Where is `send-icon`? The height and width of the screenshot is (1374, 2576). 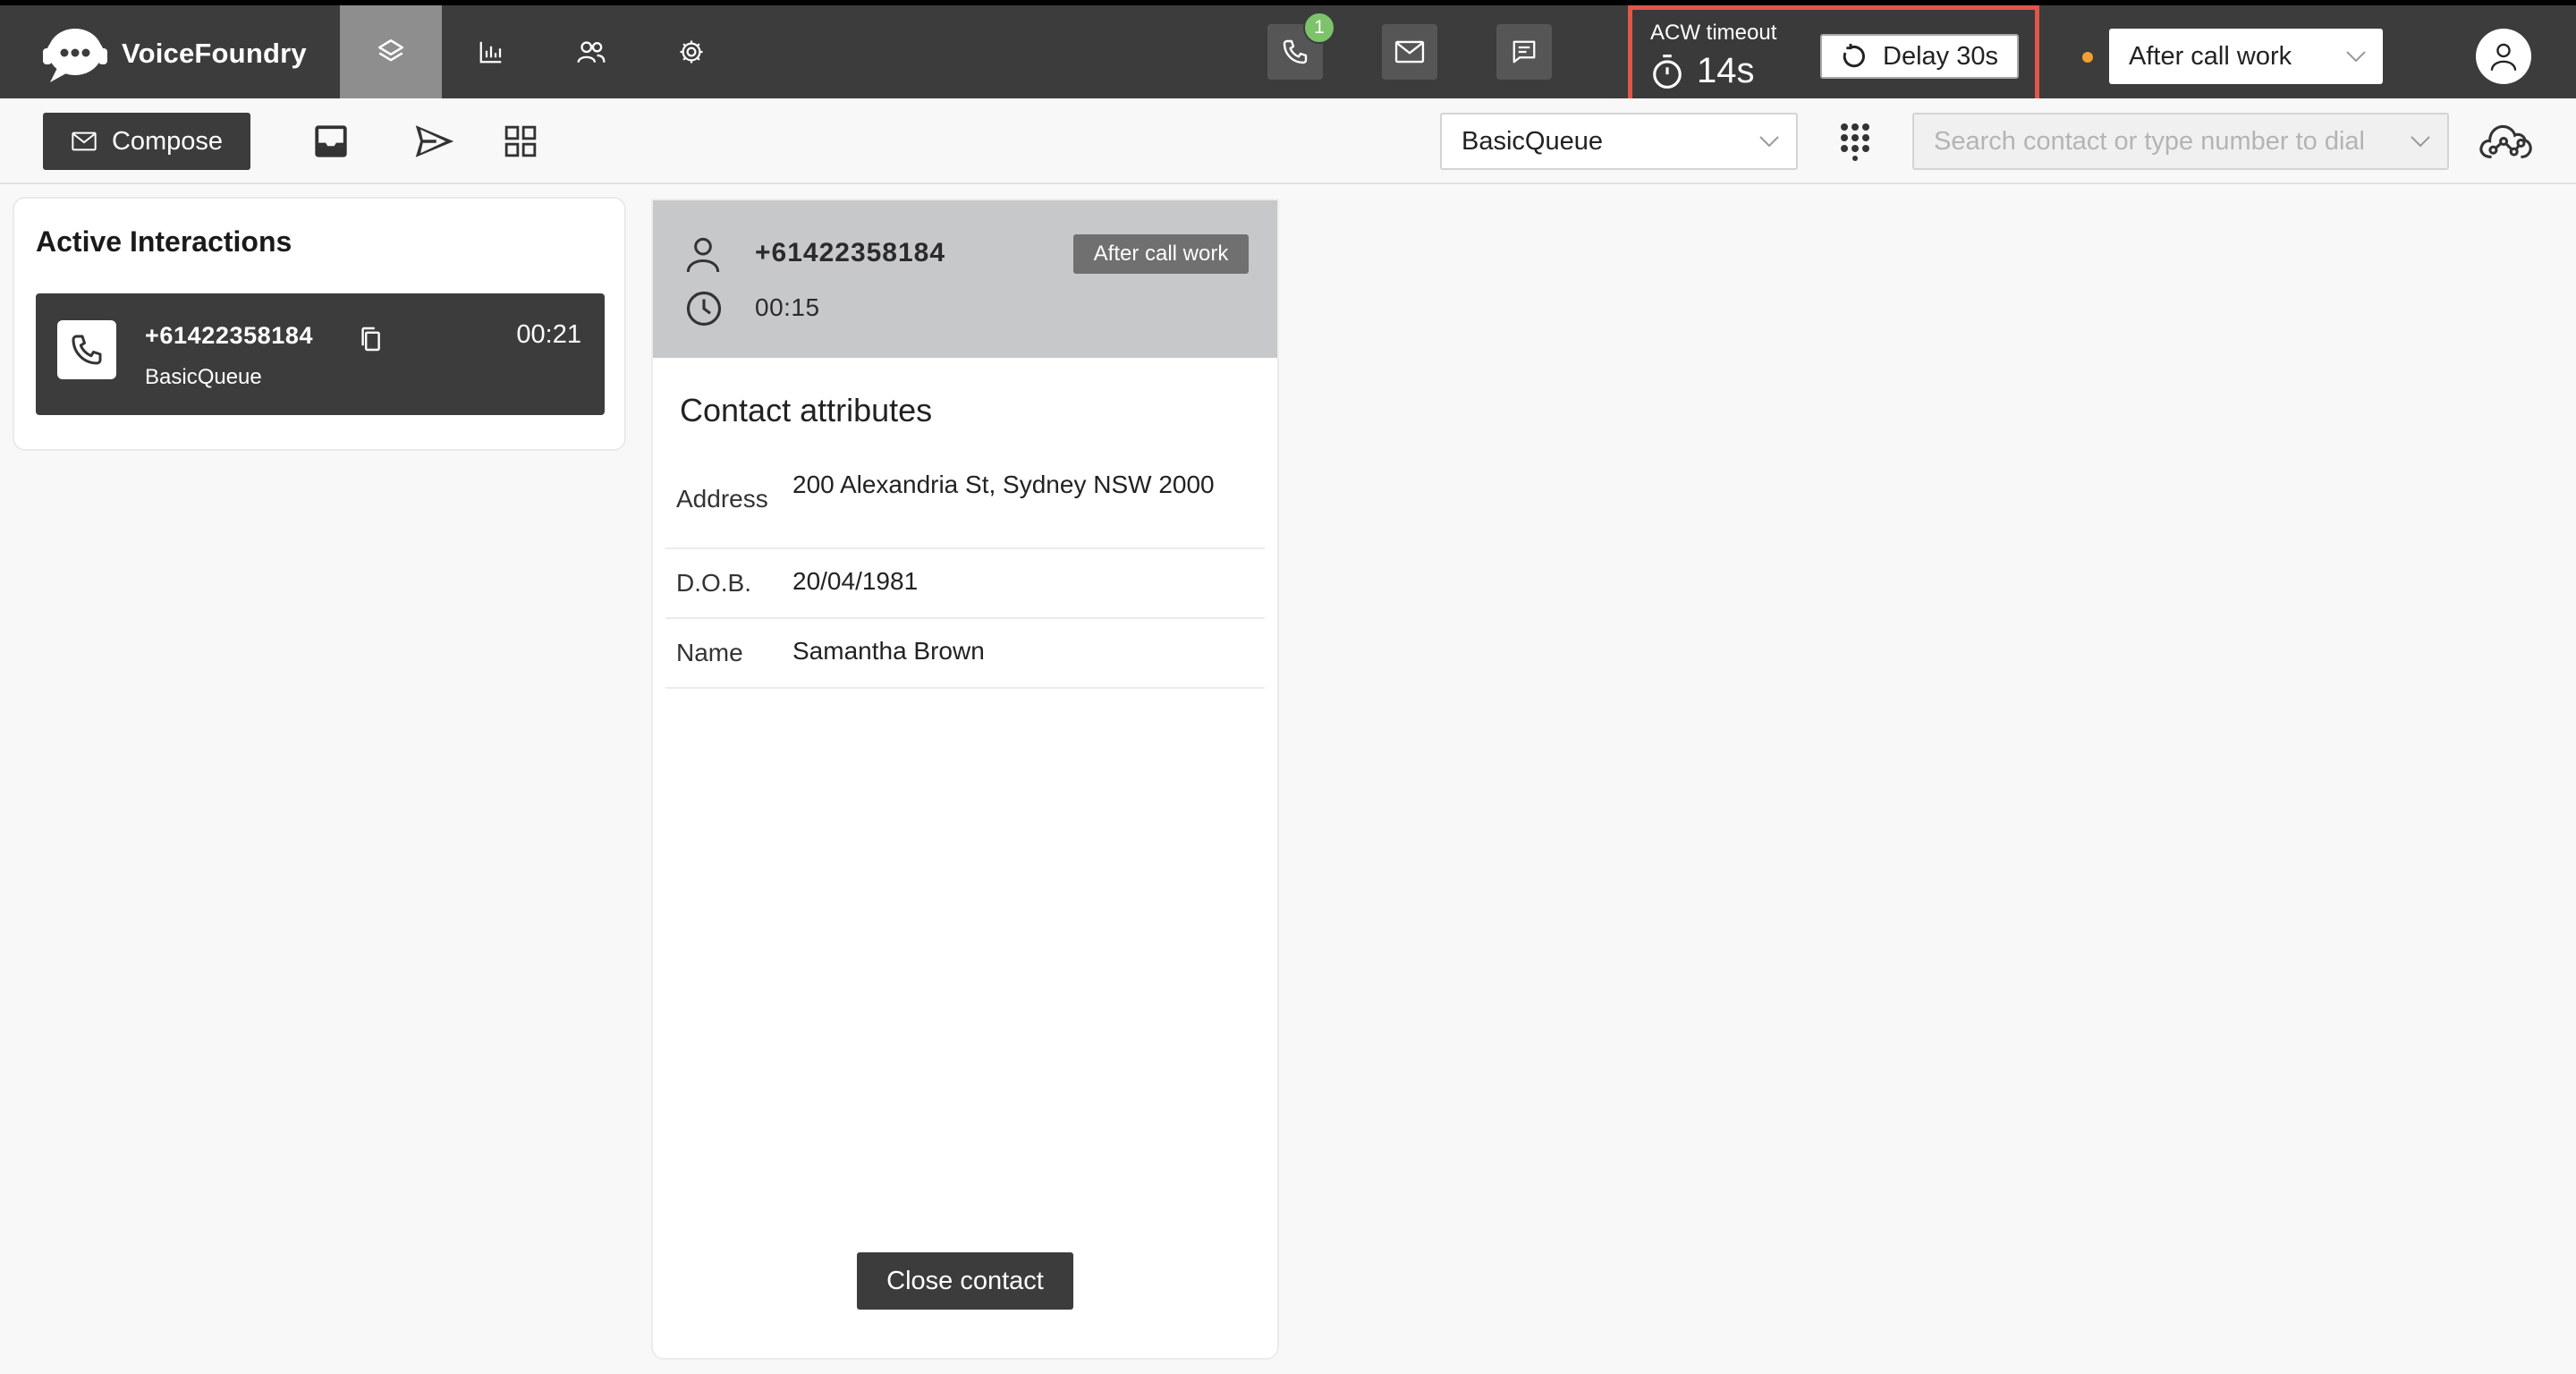
send-icon is located at coordinates (434, 141).